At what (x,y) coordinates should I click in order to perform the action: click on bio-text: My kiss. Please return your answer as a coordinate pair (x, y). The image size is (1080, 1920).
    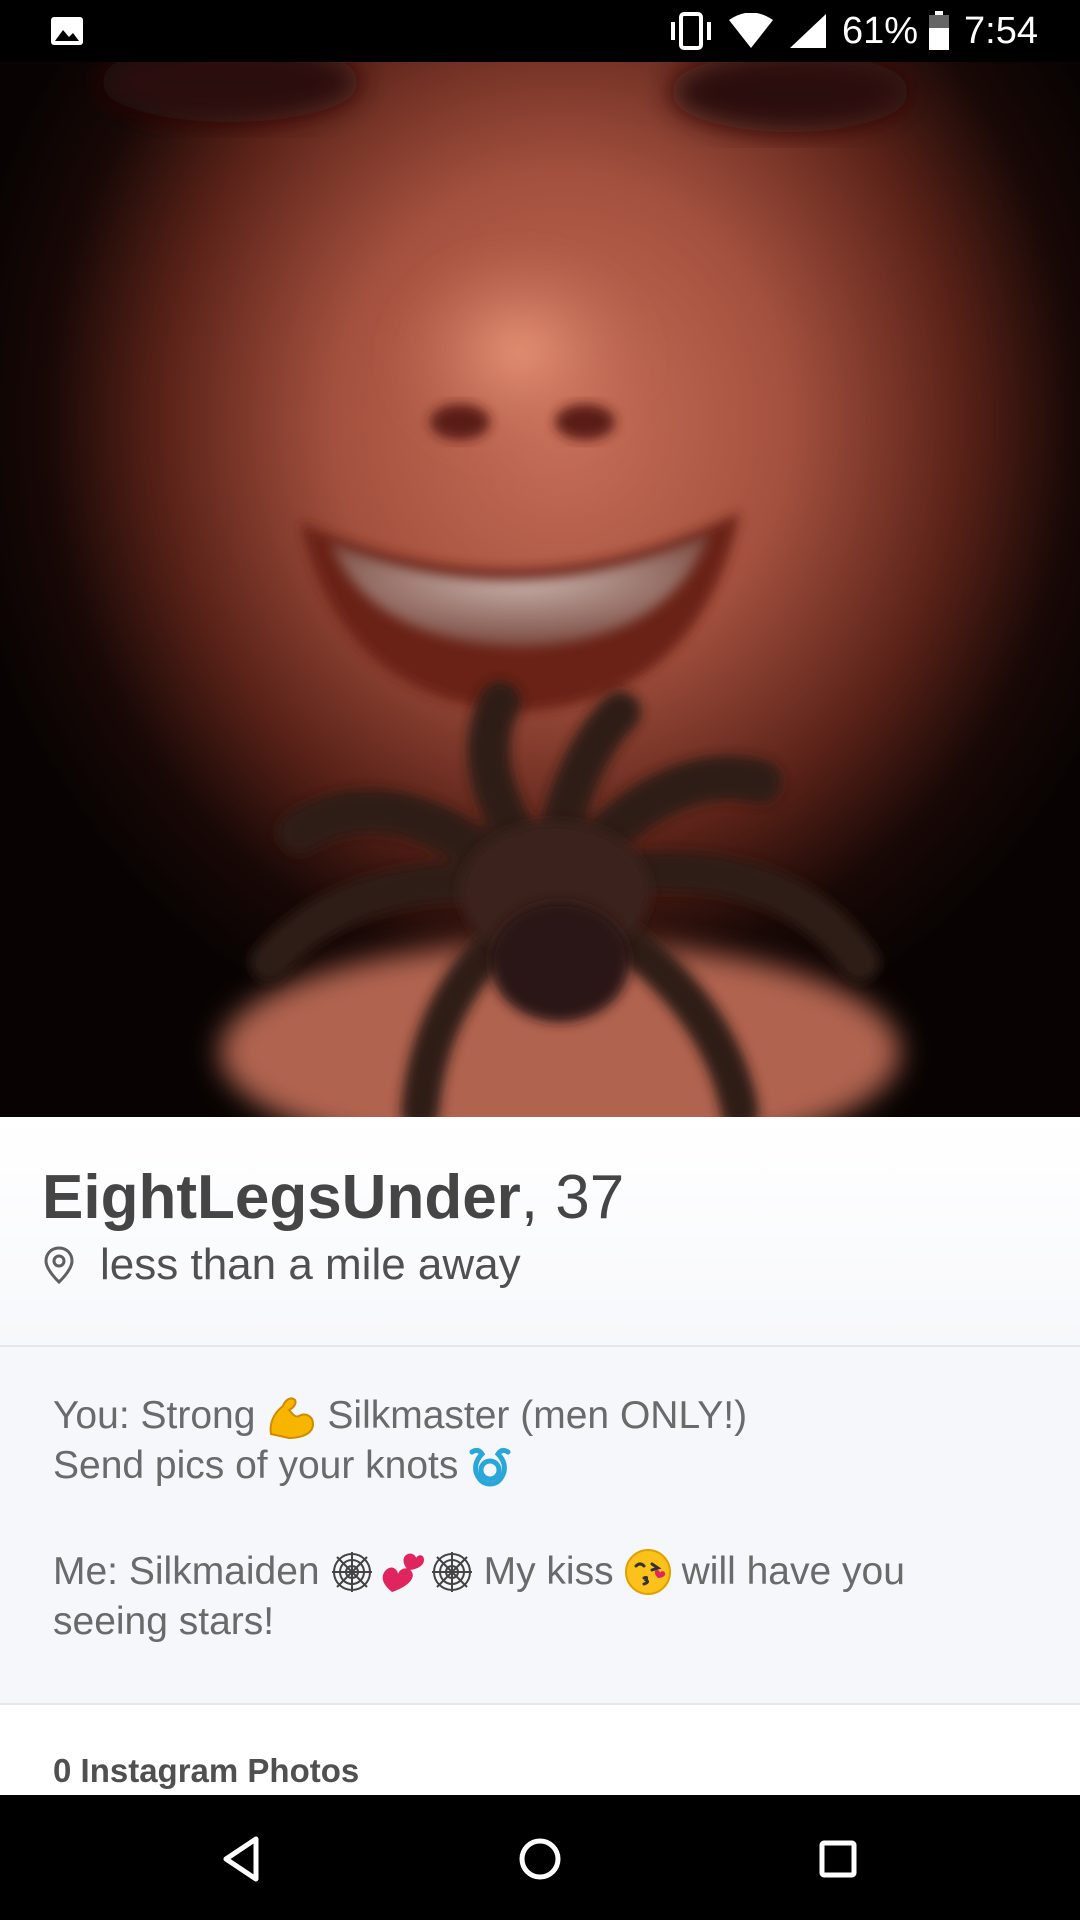
    Looking at the image, I should click on (548, 1571).